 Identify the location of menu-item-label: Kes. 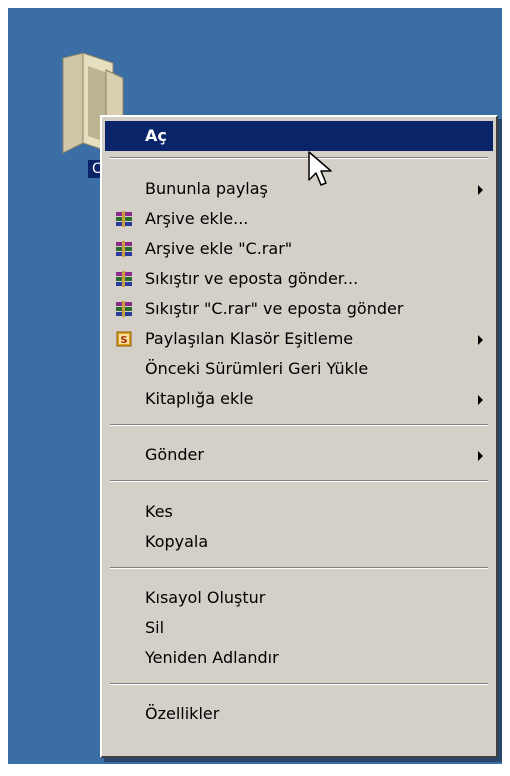
(159, 511).